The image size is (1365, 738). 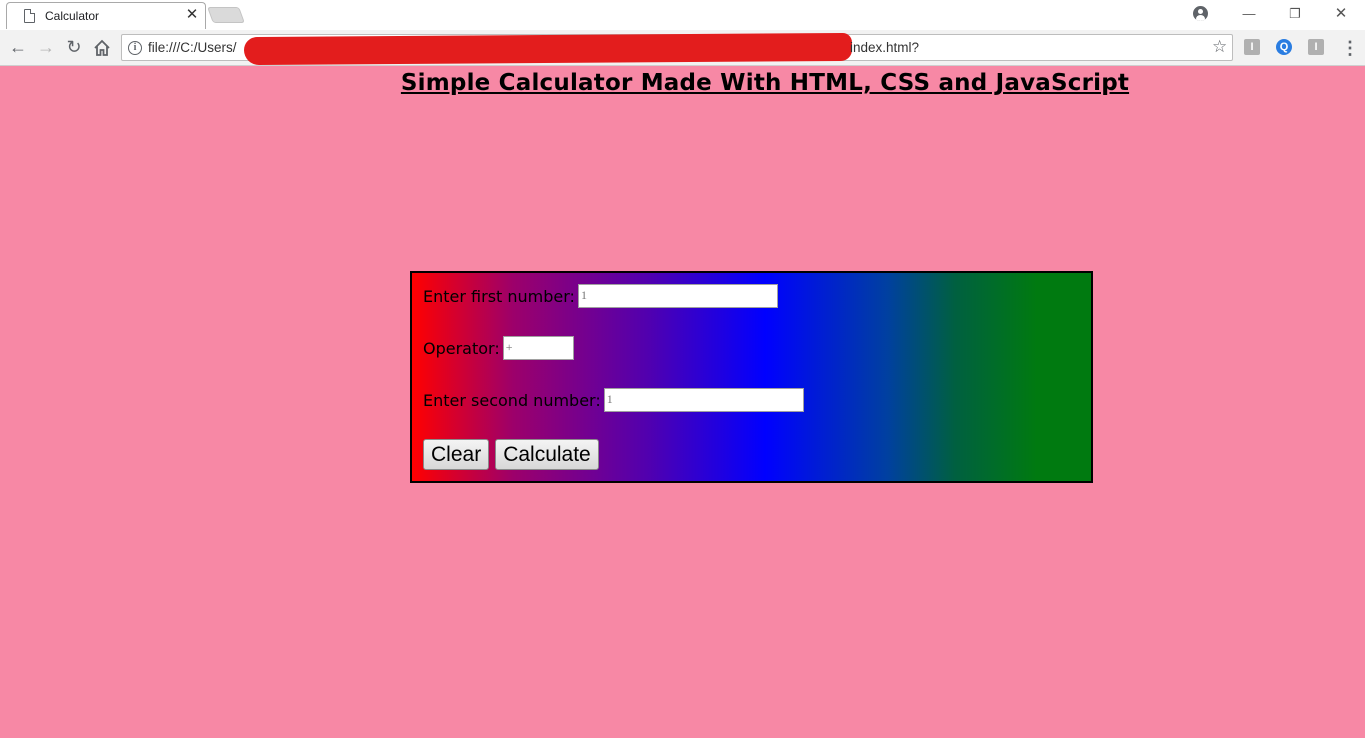 I want to click on minimize-button: —, so click(x=1249, y=14).